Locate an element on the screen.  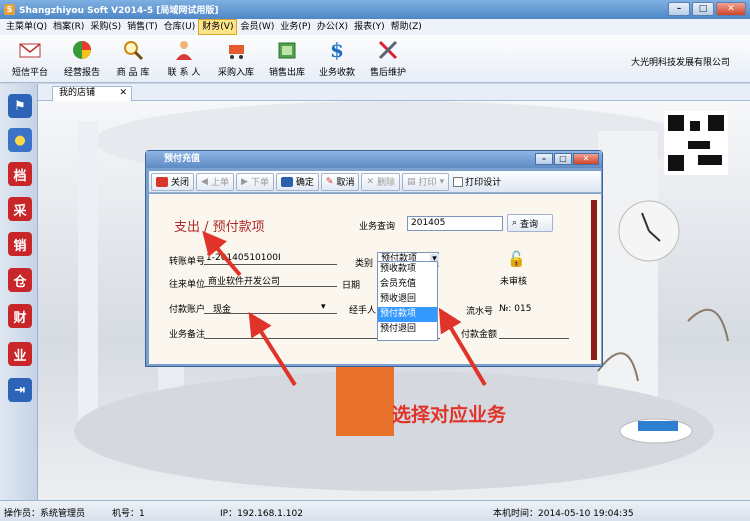
annotation-text: 选择对应业务 is located at coordinates (449, 415).